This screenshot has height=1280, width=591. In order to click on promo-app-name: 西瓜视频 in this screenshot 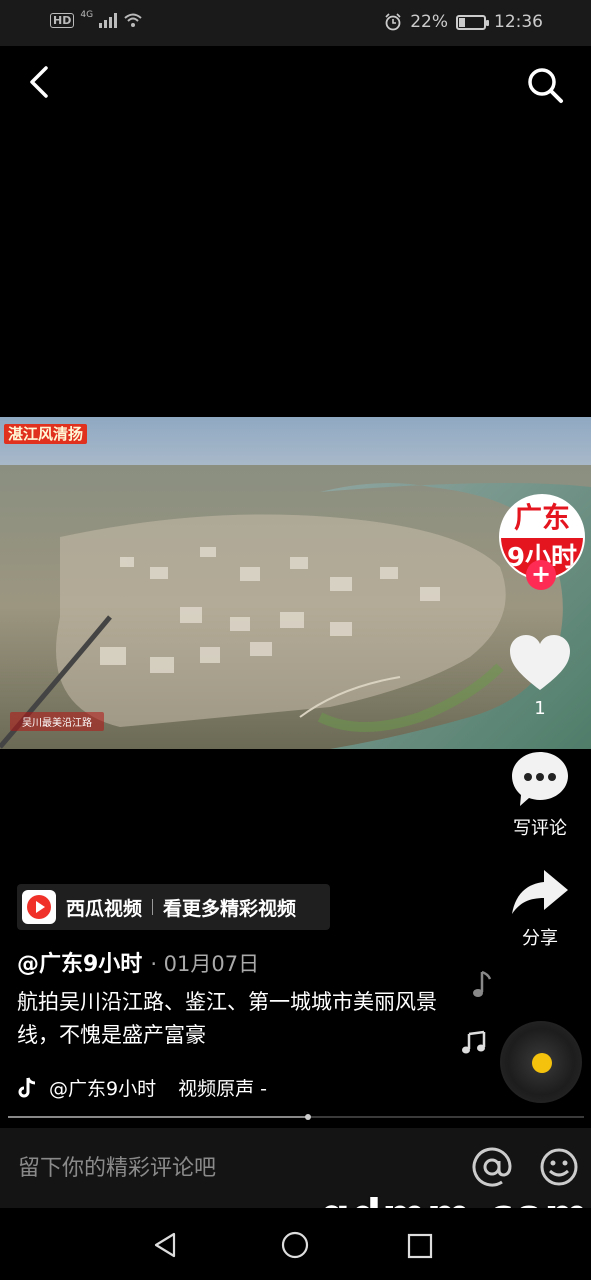, I will do `click(104, 908)`.